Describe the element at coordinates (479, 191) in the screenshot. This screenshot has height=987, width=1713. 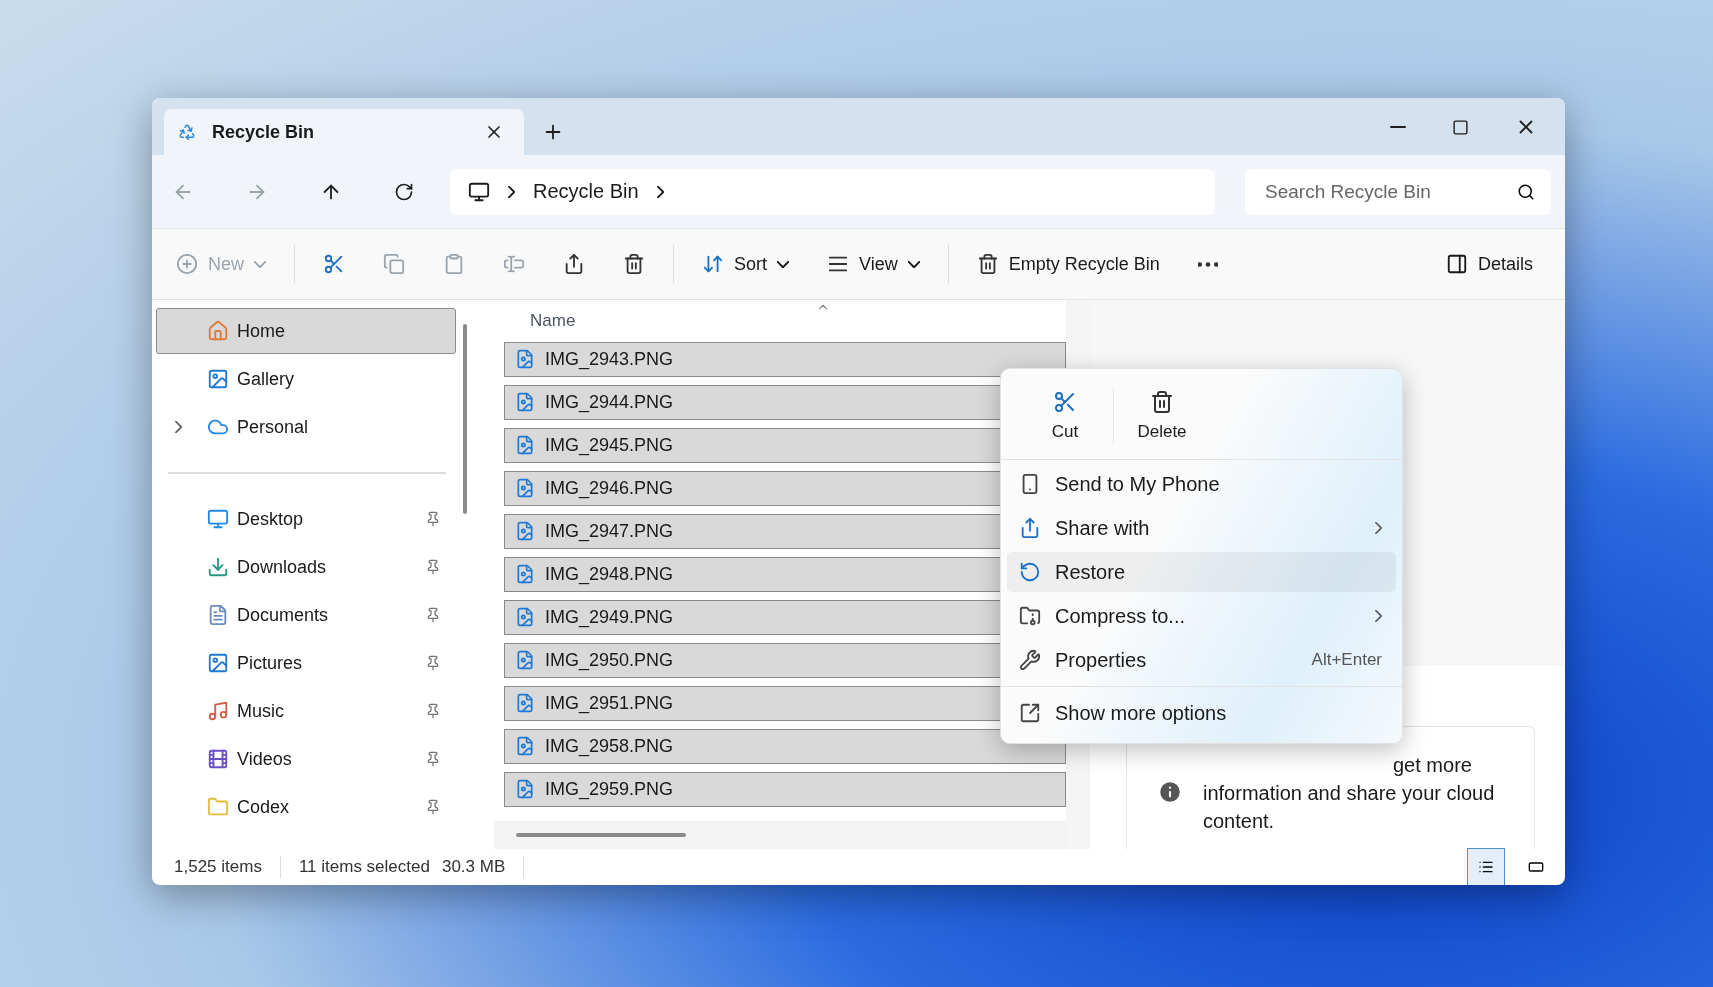
I see `monitor-icon` at that location.